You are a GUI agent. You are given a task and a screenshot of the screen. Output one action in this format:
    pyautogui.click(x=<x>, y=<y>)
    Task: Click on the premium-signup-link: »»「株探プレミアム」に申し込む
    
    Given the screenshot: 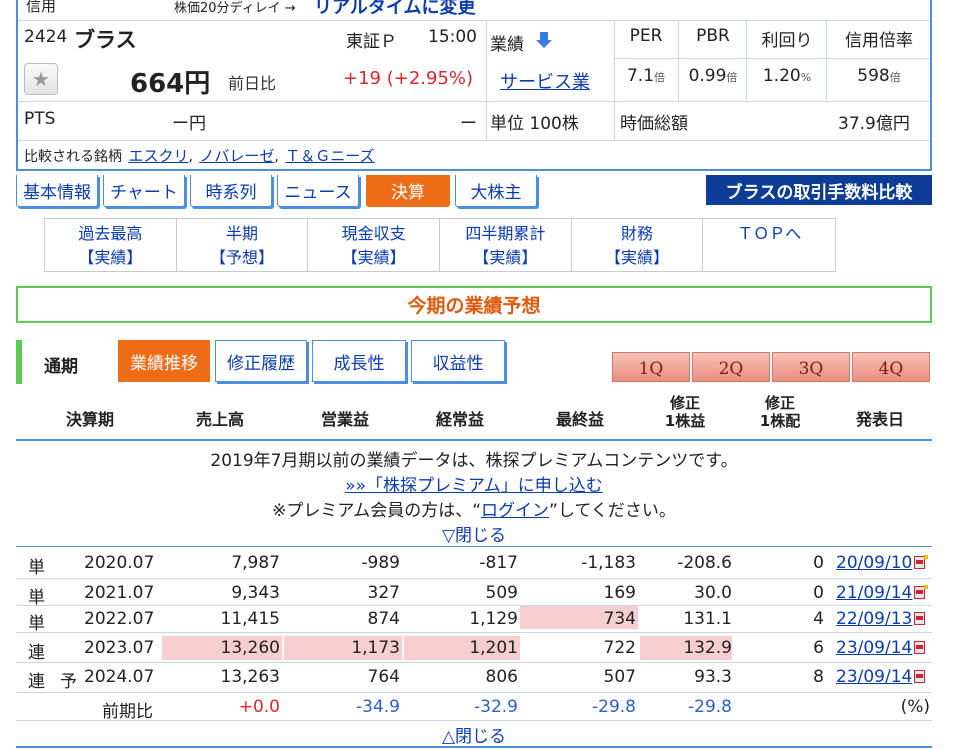 What is the action you would take?
    pyautogui.click(x=474, y=486)
    